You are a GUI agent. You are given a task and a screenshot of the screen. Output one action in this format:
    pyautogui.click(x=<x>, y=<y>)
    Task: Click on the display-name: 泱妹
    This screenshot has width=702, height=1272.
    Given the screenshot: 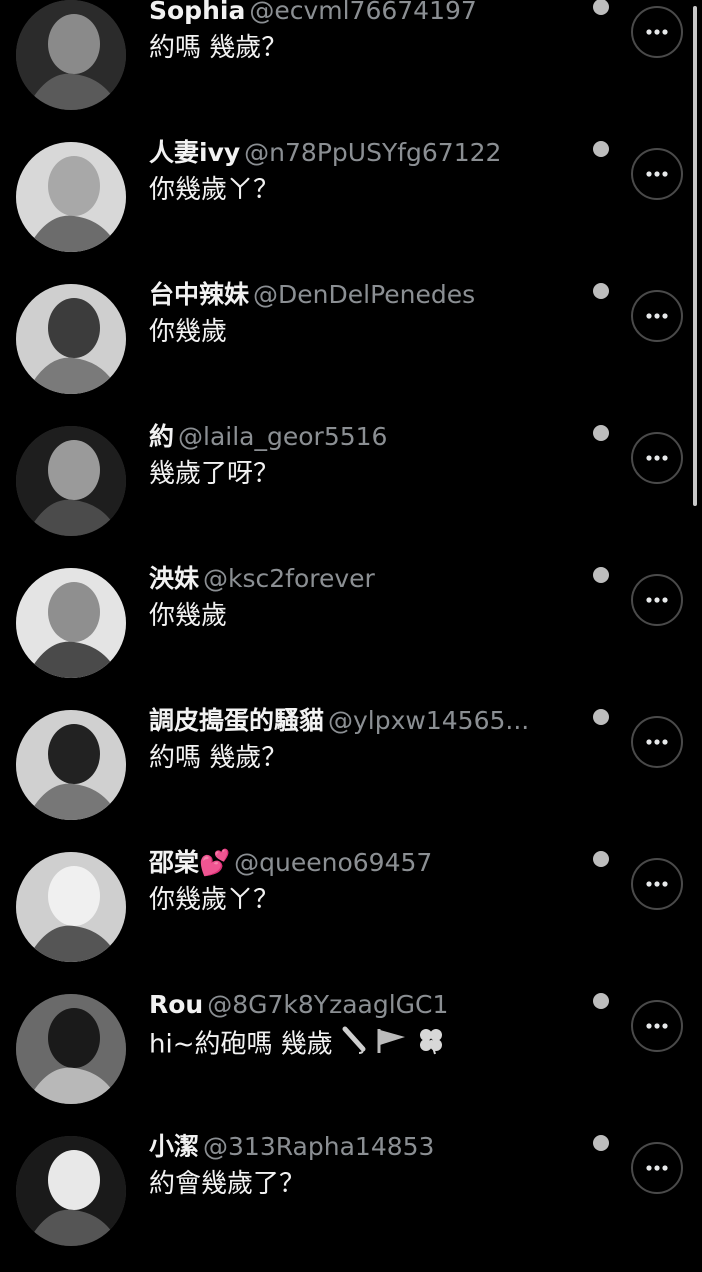 What is the action you would take?
    pyautogui.click(x=174, y=578)
    